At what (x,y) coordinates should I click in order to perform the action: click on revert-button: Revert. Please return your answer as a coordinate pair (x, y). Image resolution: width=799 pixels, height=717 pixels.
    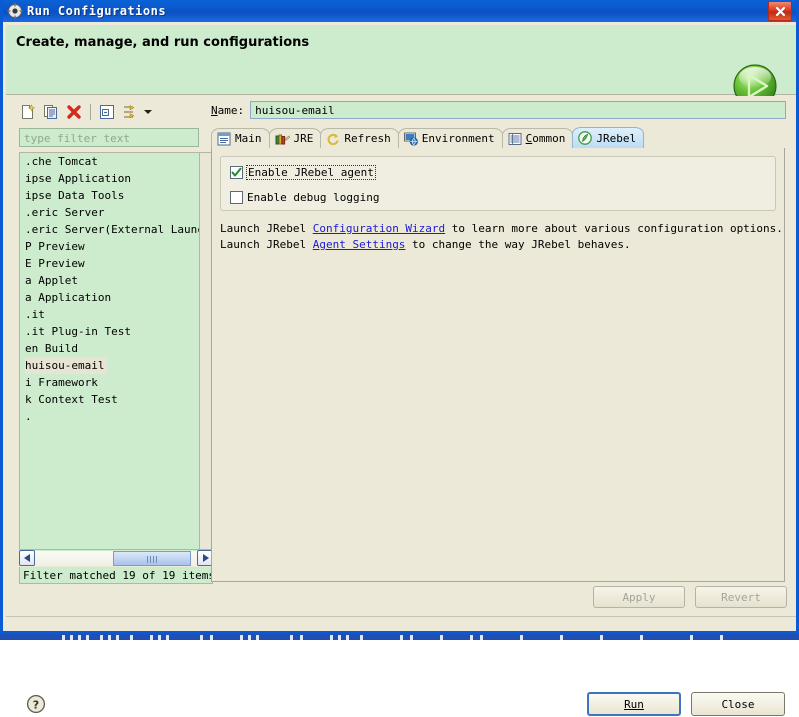
    Looking at the image, I should click on (741, 597).